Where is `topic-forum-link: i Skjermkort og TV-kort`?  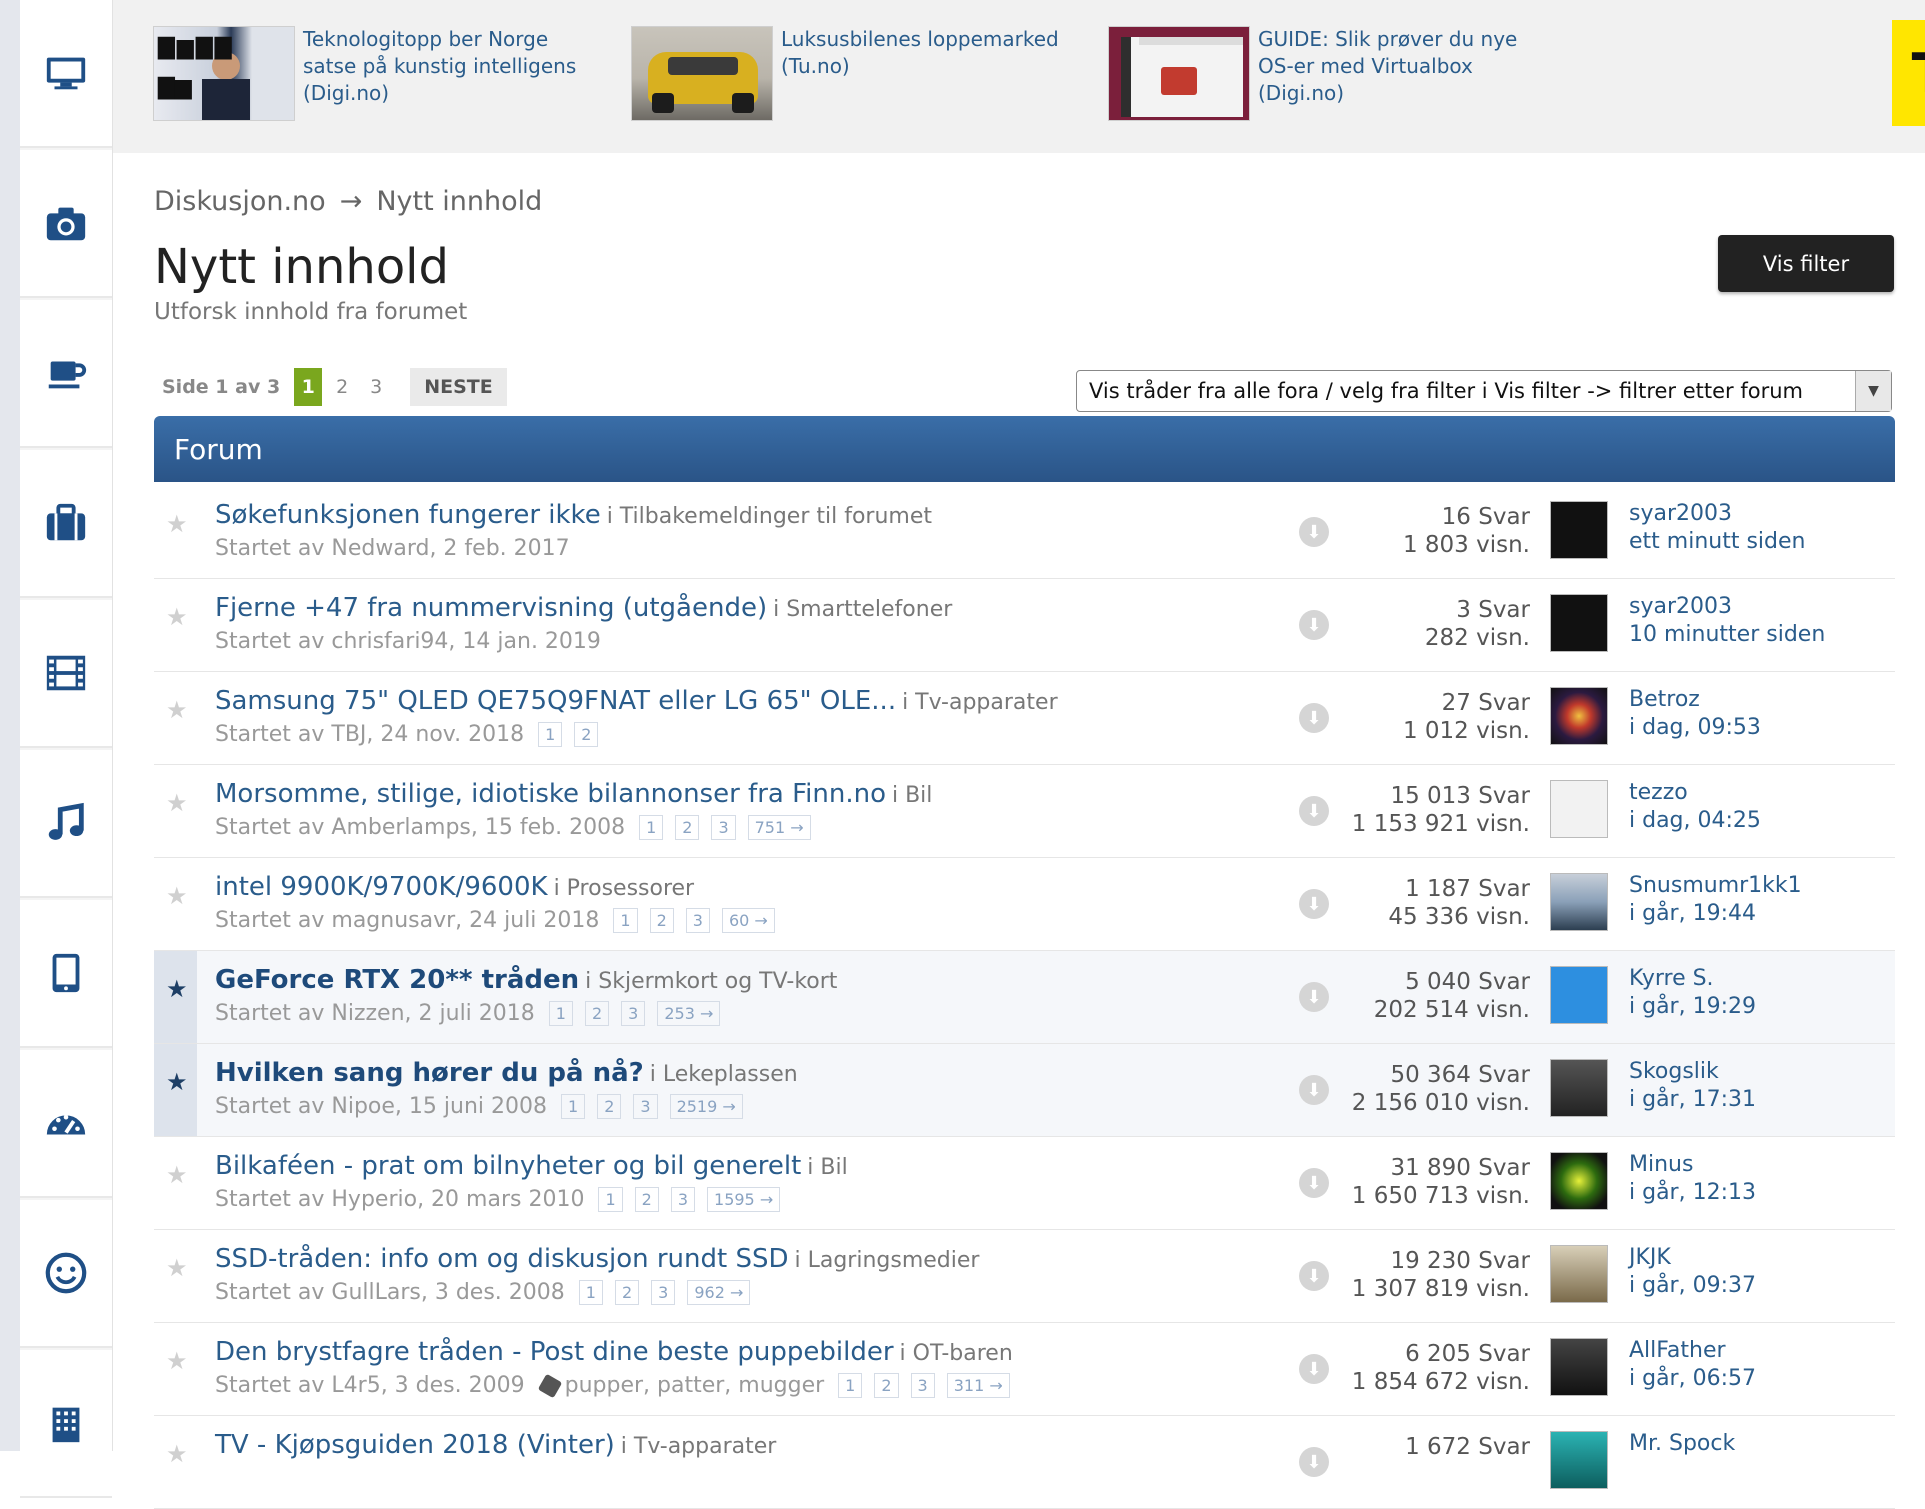
topic-forum-link: i Skjermkort og TV-kort is located at coordinates (711, 981).